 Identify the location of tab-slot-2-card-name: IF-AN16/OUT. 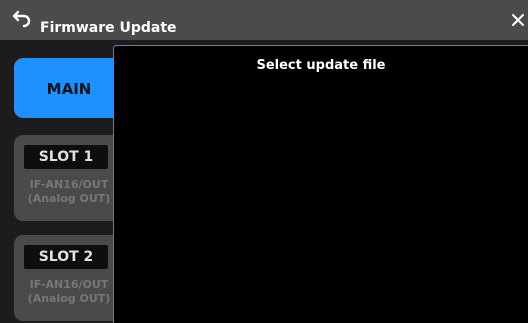
(69, 284).